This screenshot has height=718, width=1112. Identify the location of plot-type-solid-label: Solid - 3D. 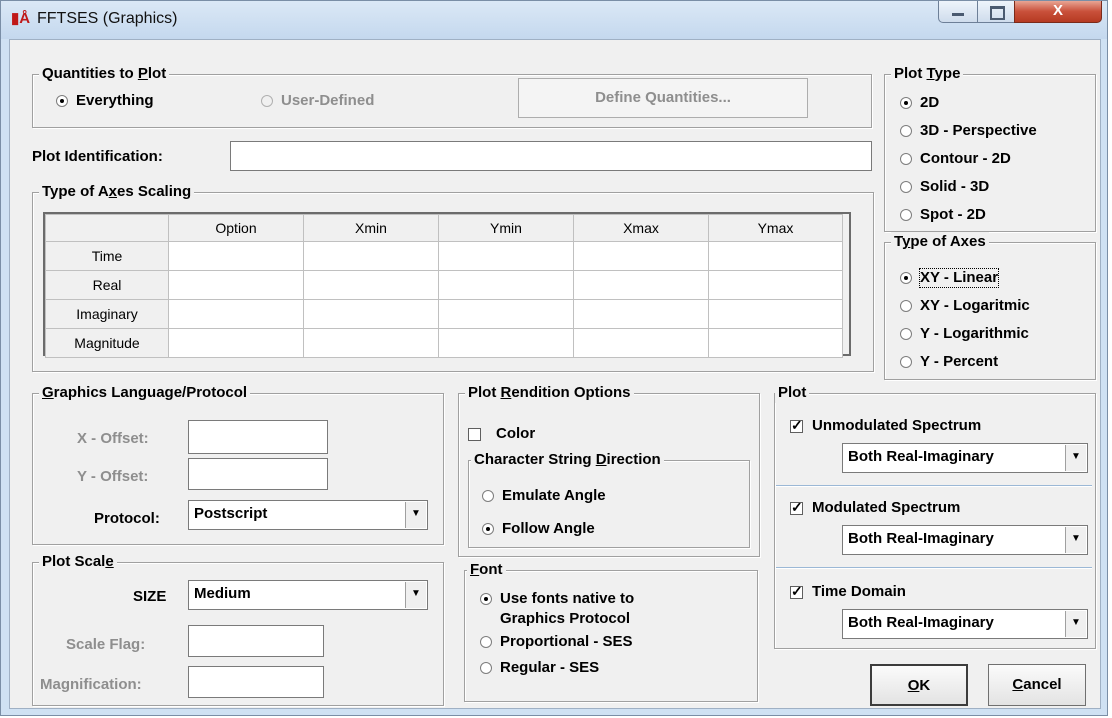
(954, 187).